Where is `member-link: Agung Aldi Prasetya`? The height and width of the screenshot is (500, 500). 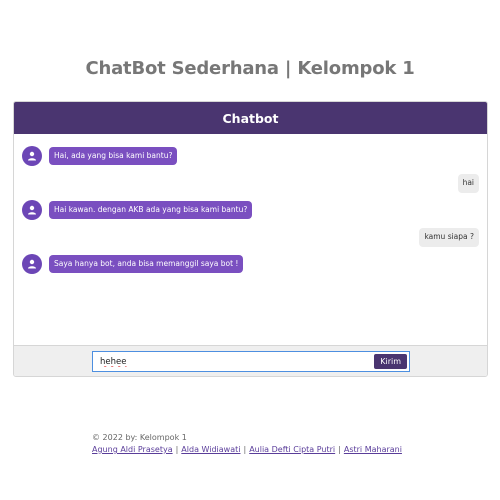
member-link: Agung Aldi Prasetya is located at coordinates (132, 449).